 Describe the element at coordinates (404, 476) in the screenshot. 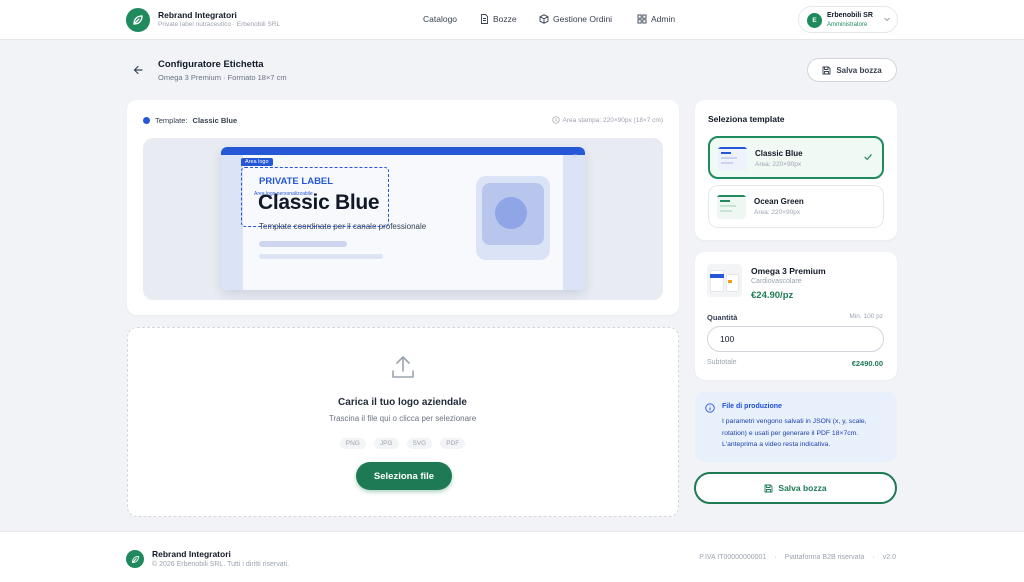

I see `select-file-button: Seleziona file` at that location.